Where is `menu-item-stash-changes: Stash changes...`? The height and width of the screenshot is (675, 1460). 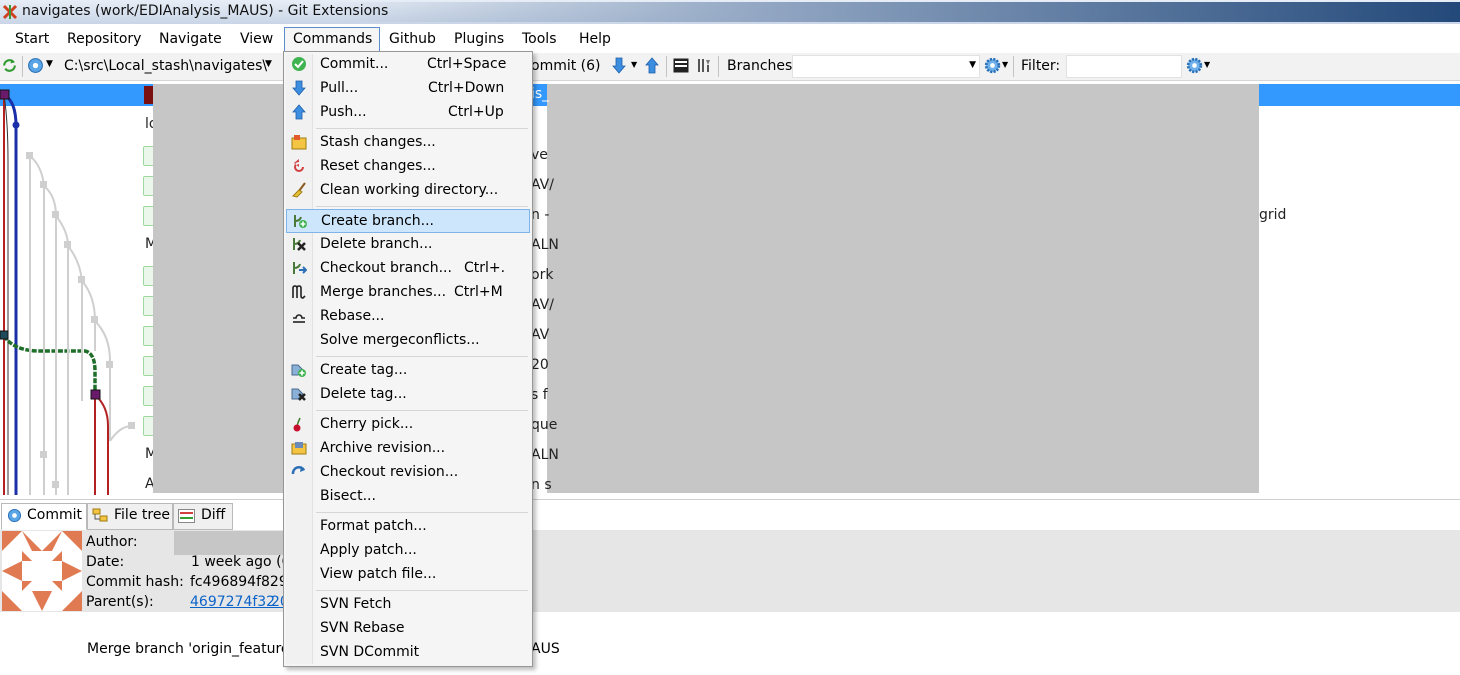
menu-item-stash-changes: Stash changes... is located at coordinates (408, 142).